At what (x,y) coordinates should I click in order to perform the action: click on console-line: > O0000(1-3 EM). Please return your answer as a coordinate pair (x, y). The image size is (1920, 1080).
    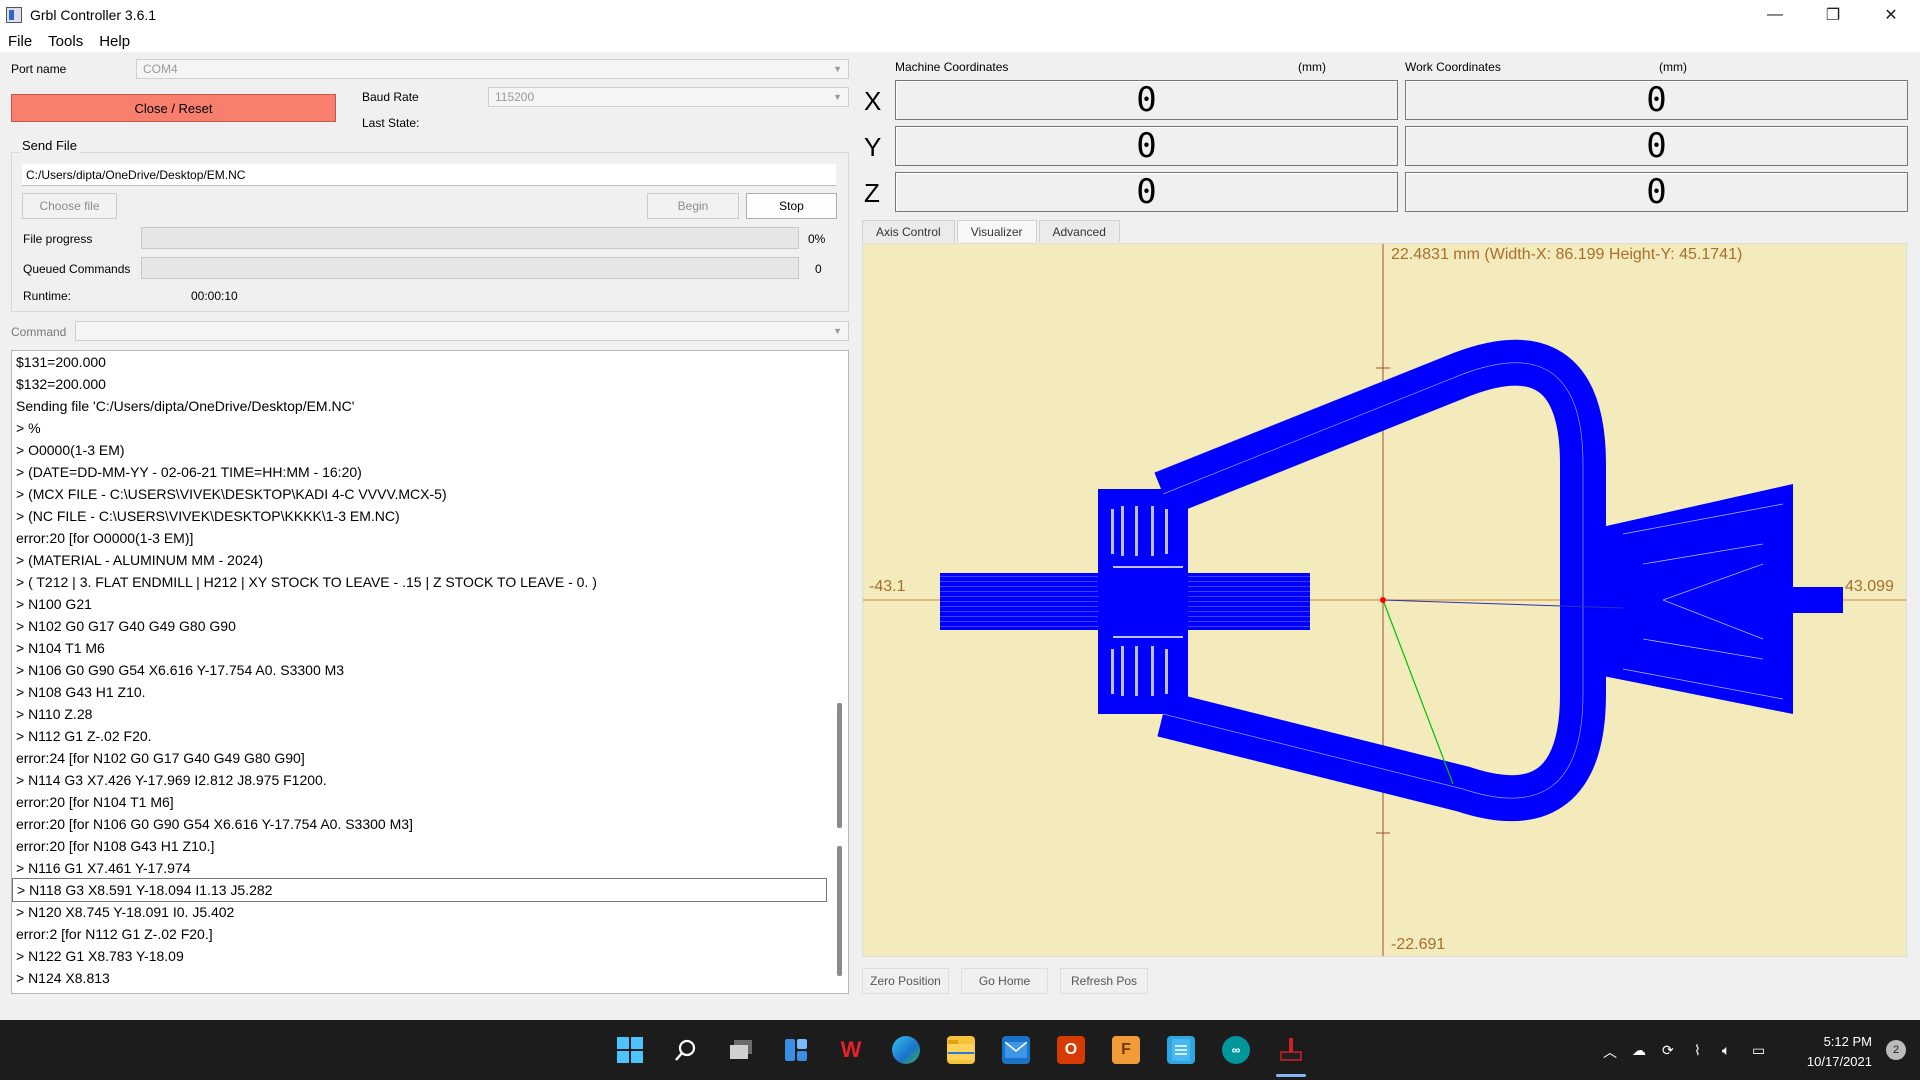
    Looking at the image, I should click on (70, 450).